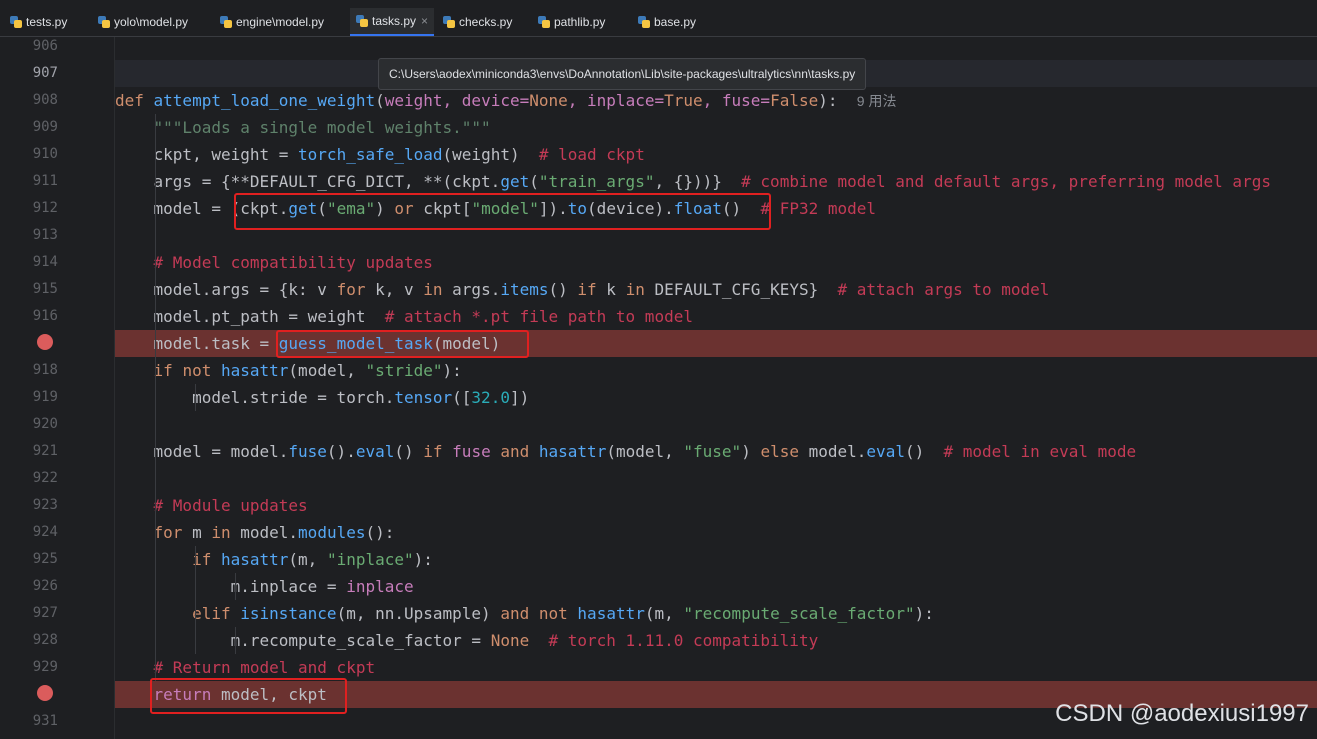 This screenshot has height=739, width=1317. I want to click on fn-call: items, so click(524, 289).